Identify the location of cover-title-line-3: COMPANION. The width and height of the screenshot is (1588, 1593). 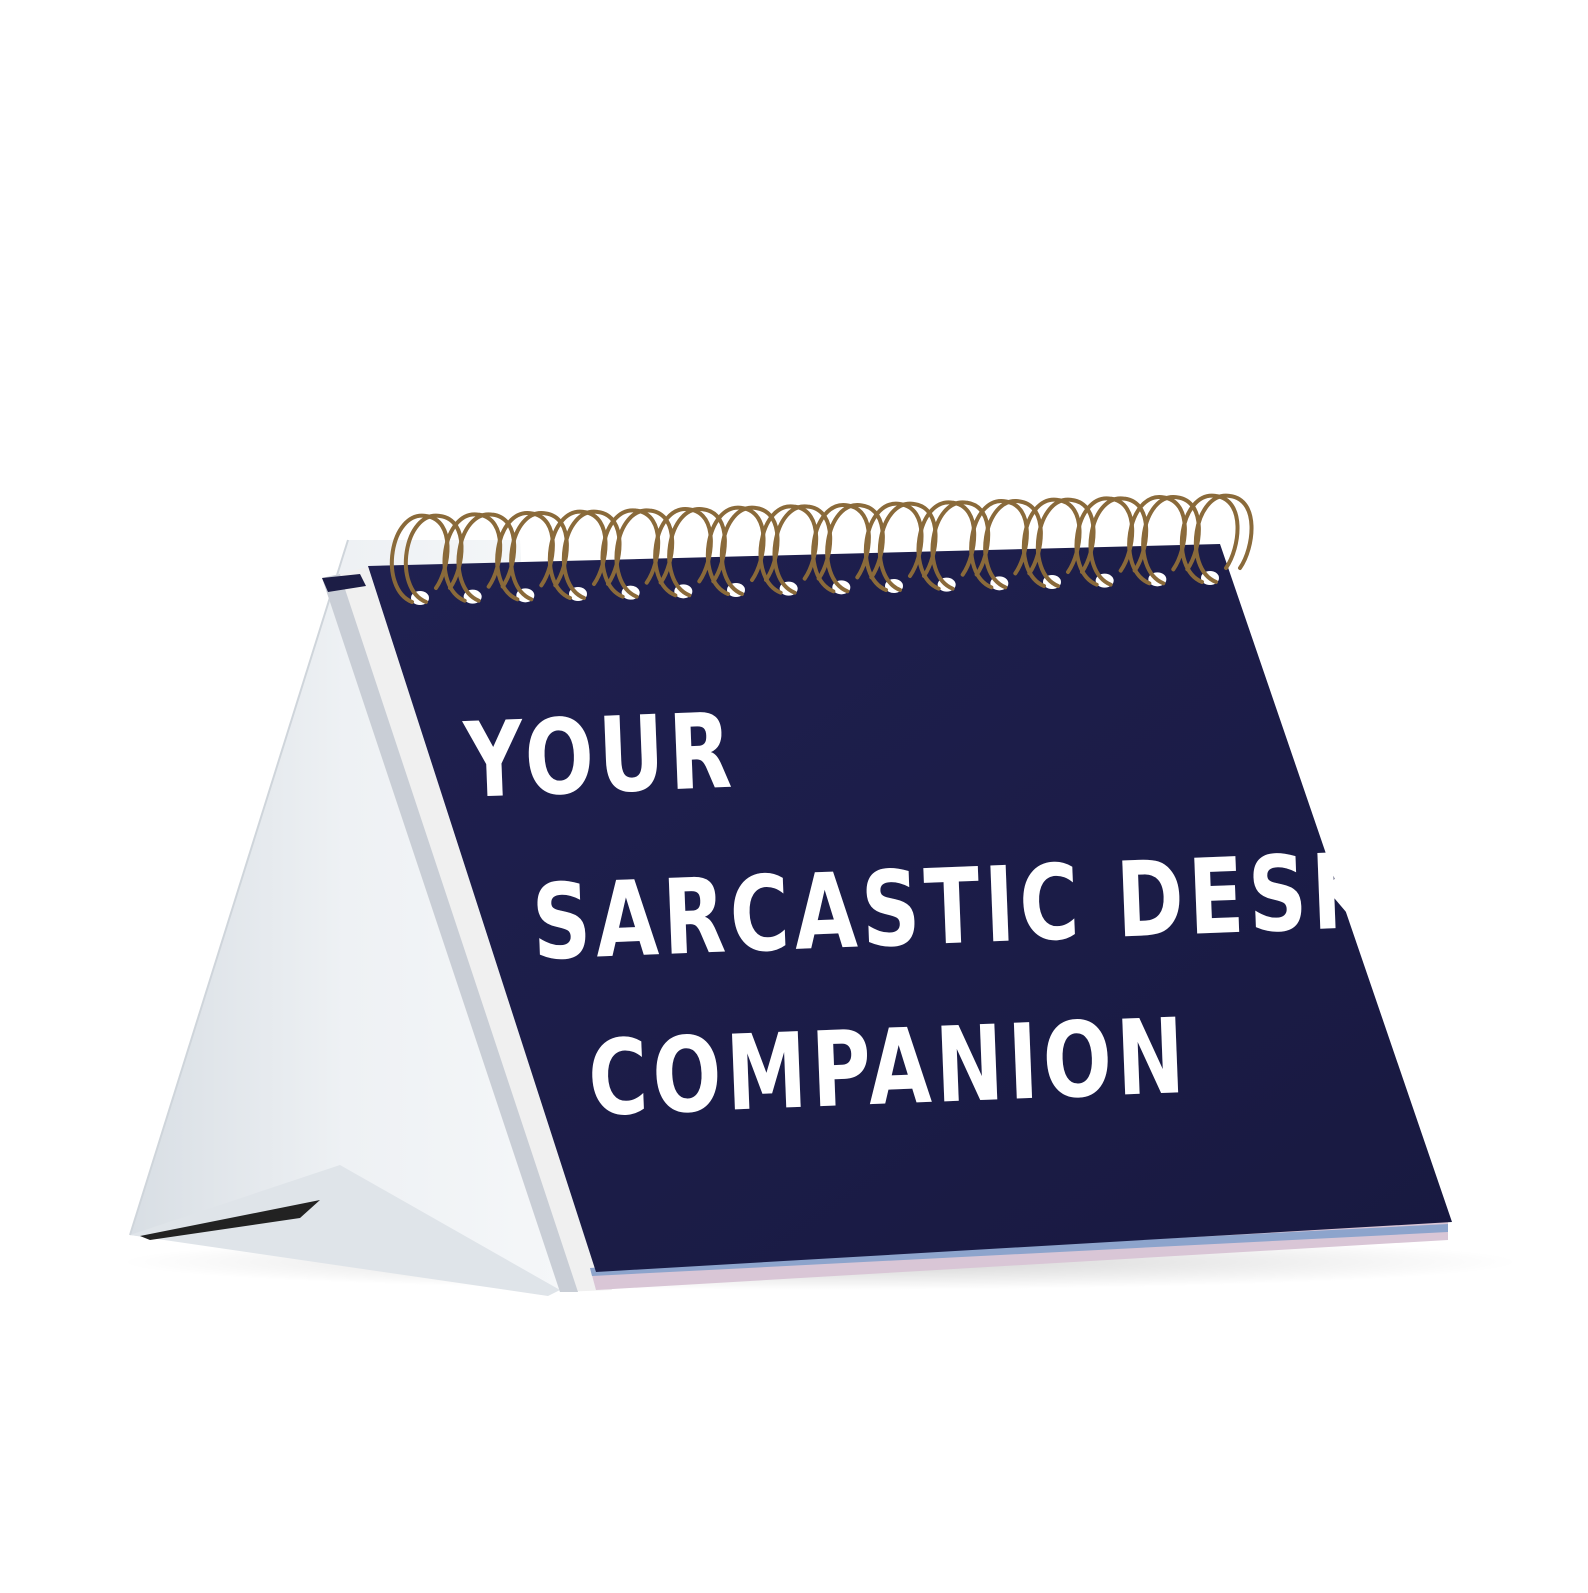
(889, 1067).